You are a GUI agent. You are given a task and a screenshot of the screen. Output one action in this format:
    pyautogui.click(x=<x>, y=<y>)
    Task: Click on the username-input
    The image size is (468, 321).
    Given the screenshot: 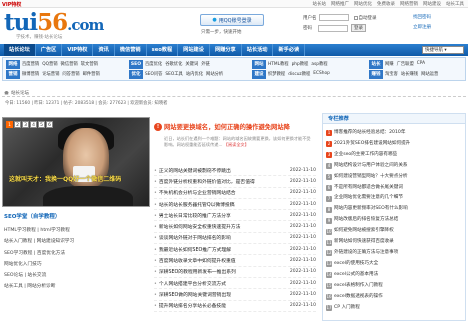 What is the action you would take?
    pyautogui.click(x=333, y=17)
    